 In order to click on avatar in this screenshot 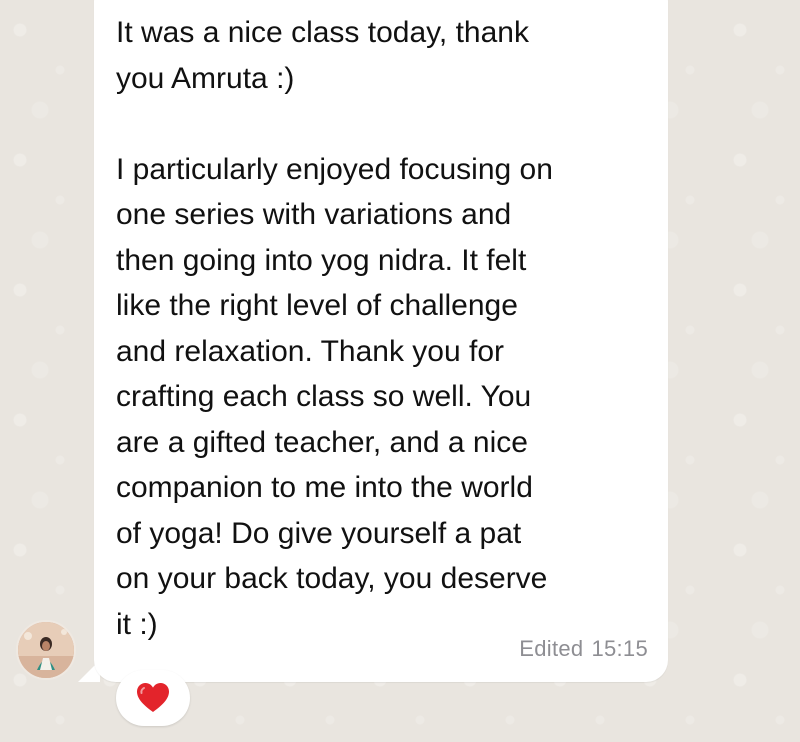, I will do `click(46, 650)`.